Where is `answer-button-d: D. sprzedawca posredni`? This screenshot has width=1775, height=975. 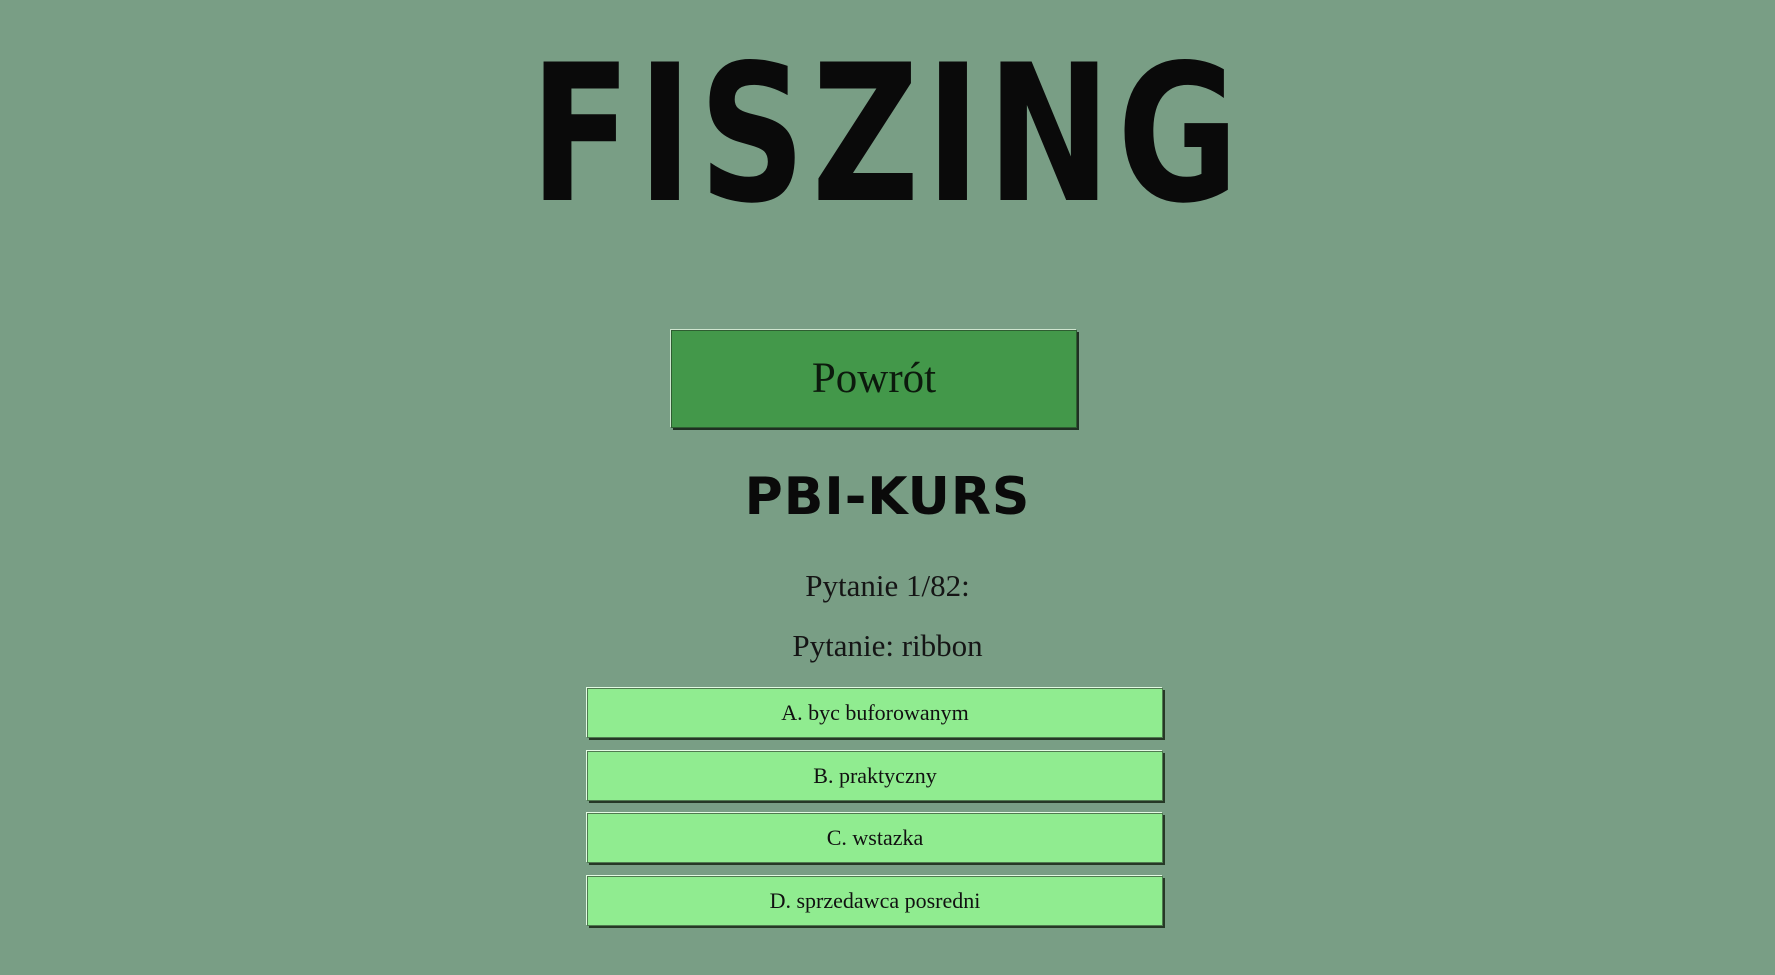 answer-button-d: D. sprzedawca posredni is located at coordinates (875, 900).